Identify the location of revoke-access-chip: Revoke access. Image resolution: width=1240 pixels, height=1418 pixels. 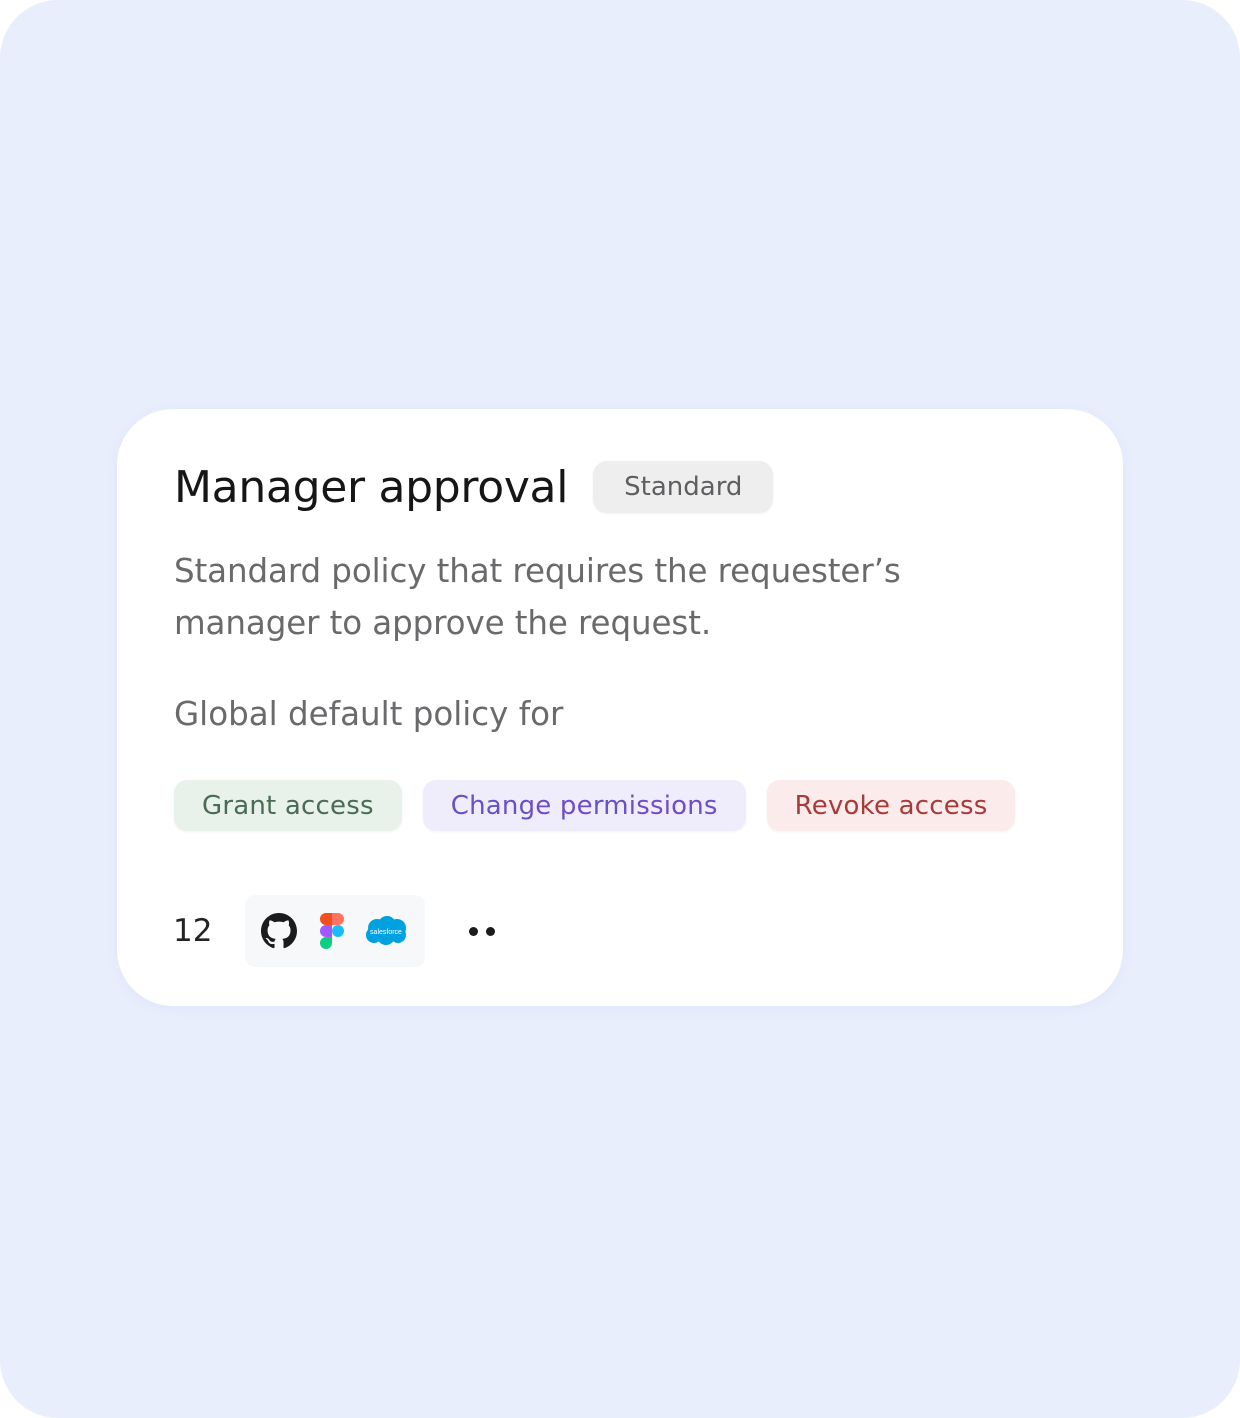
(891, 805).